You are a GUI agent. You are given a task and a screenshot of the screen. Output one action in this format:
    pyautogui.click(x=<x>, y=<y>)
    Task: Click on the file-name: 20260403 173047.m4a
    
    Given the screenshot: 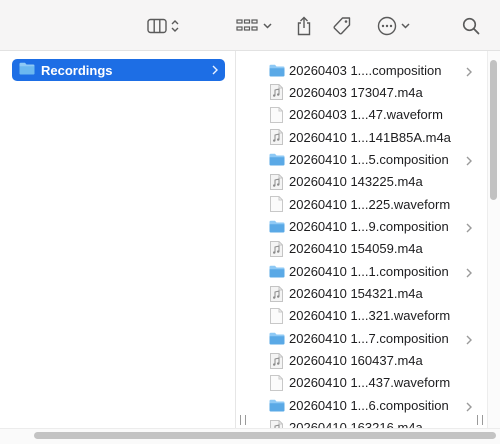 What is the action you would take?
    pyautogui.click(x=356, y=92)
    